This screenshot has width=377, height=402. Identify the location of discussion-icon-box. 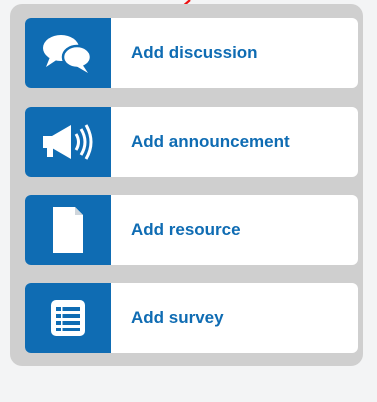
(68, 53).